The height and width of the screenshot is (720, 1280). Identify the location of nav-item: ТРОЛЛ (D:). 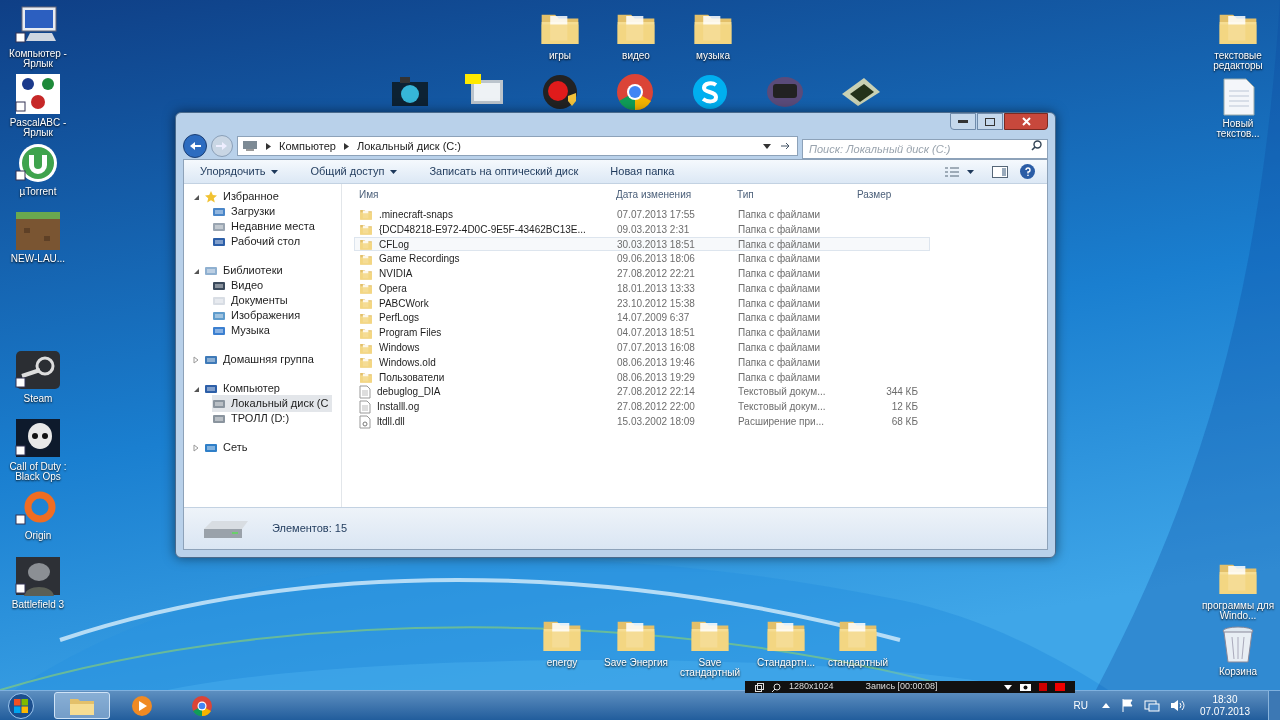
(253, 418).